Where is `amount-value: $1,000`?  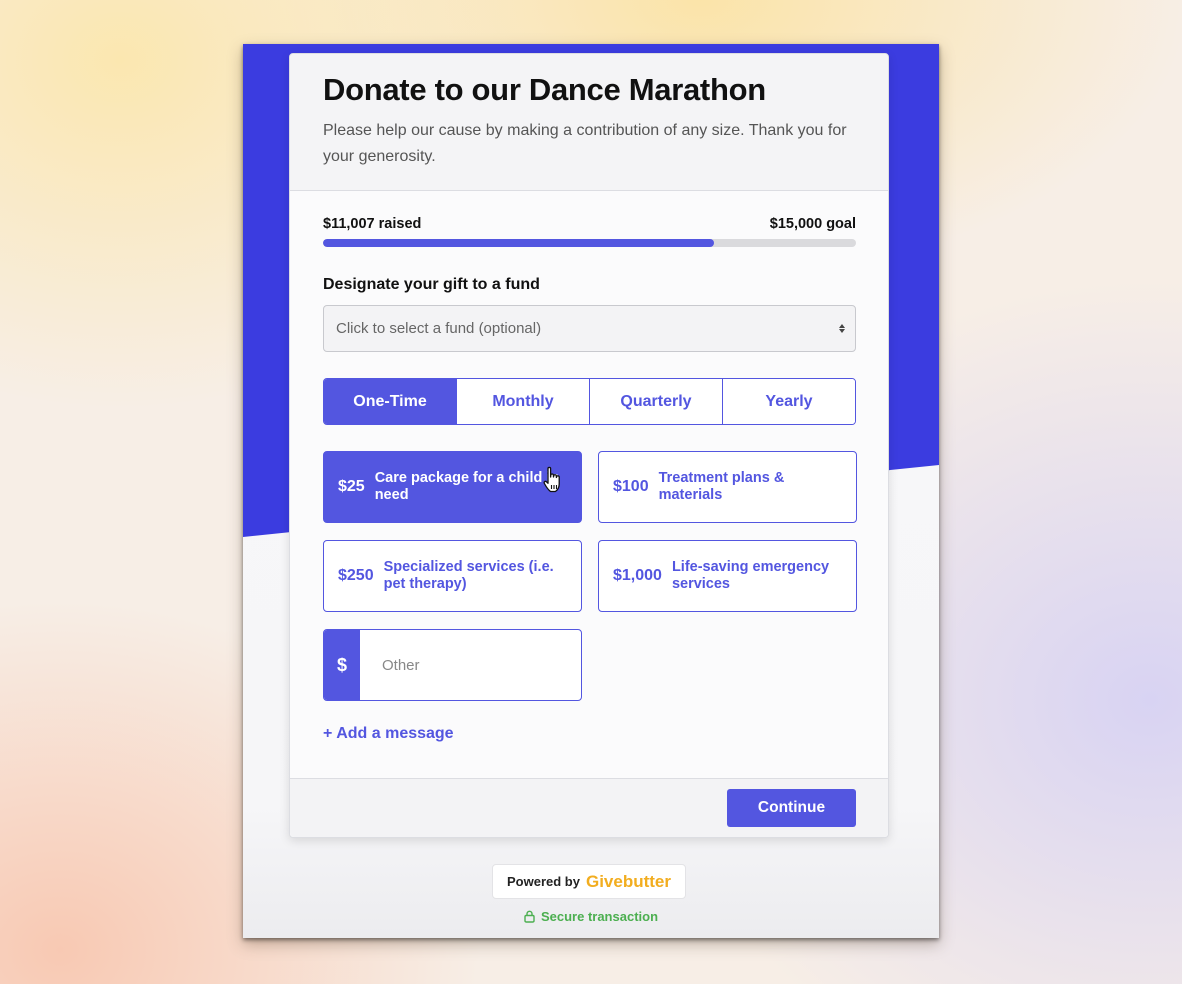 amount-value: $1,000 is located at coordinates (637, 575).